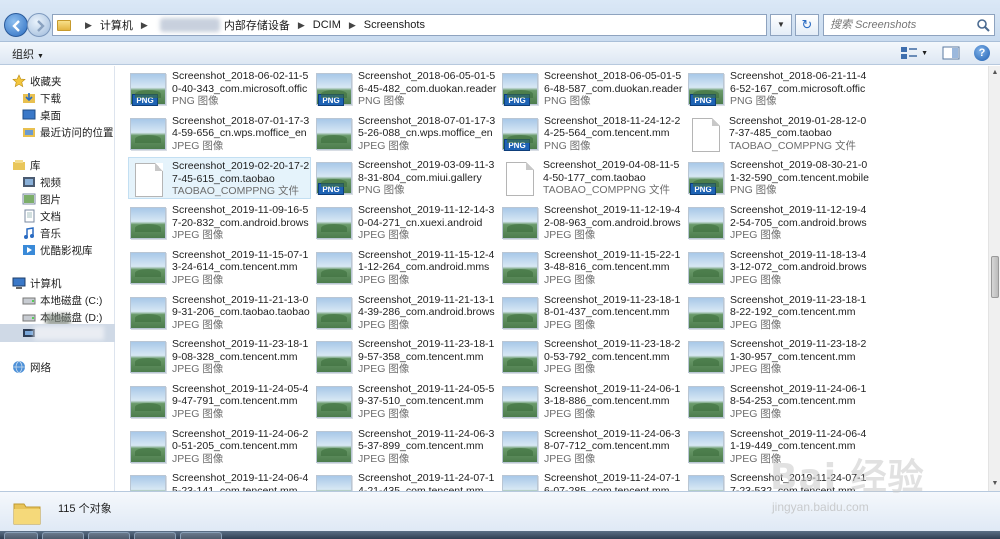 This screenshot has width=1000, height=539. What do you see at coordinates (57, 250) in the screenshot?
I see `sidebar-item-youku: 优酷影视库` at bounding box center [57, 250].